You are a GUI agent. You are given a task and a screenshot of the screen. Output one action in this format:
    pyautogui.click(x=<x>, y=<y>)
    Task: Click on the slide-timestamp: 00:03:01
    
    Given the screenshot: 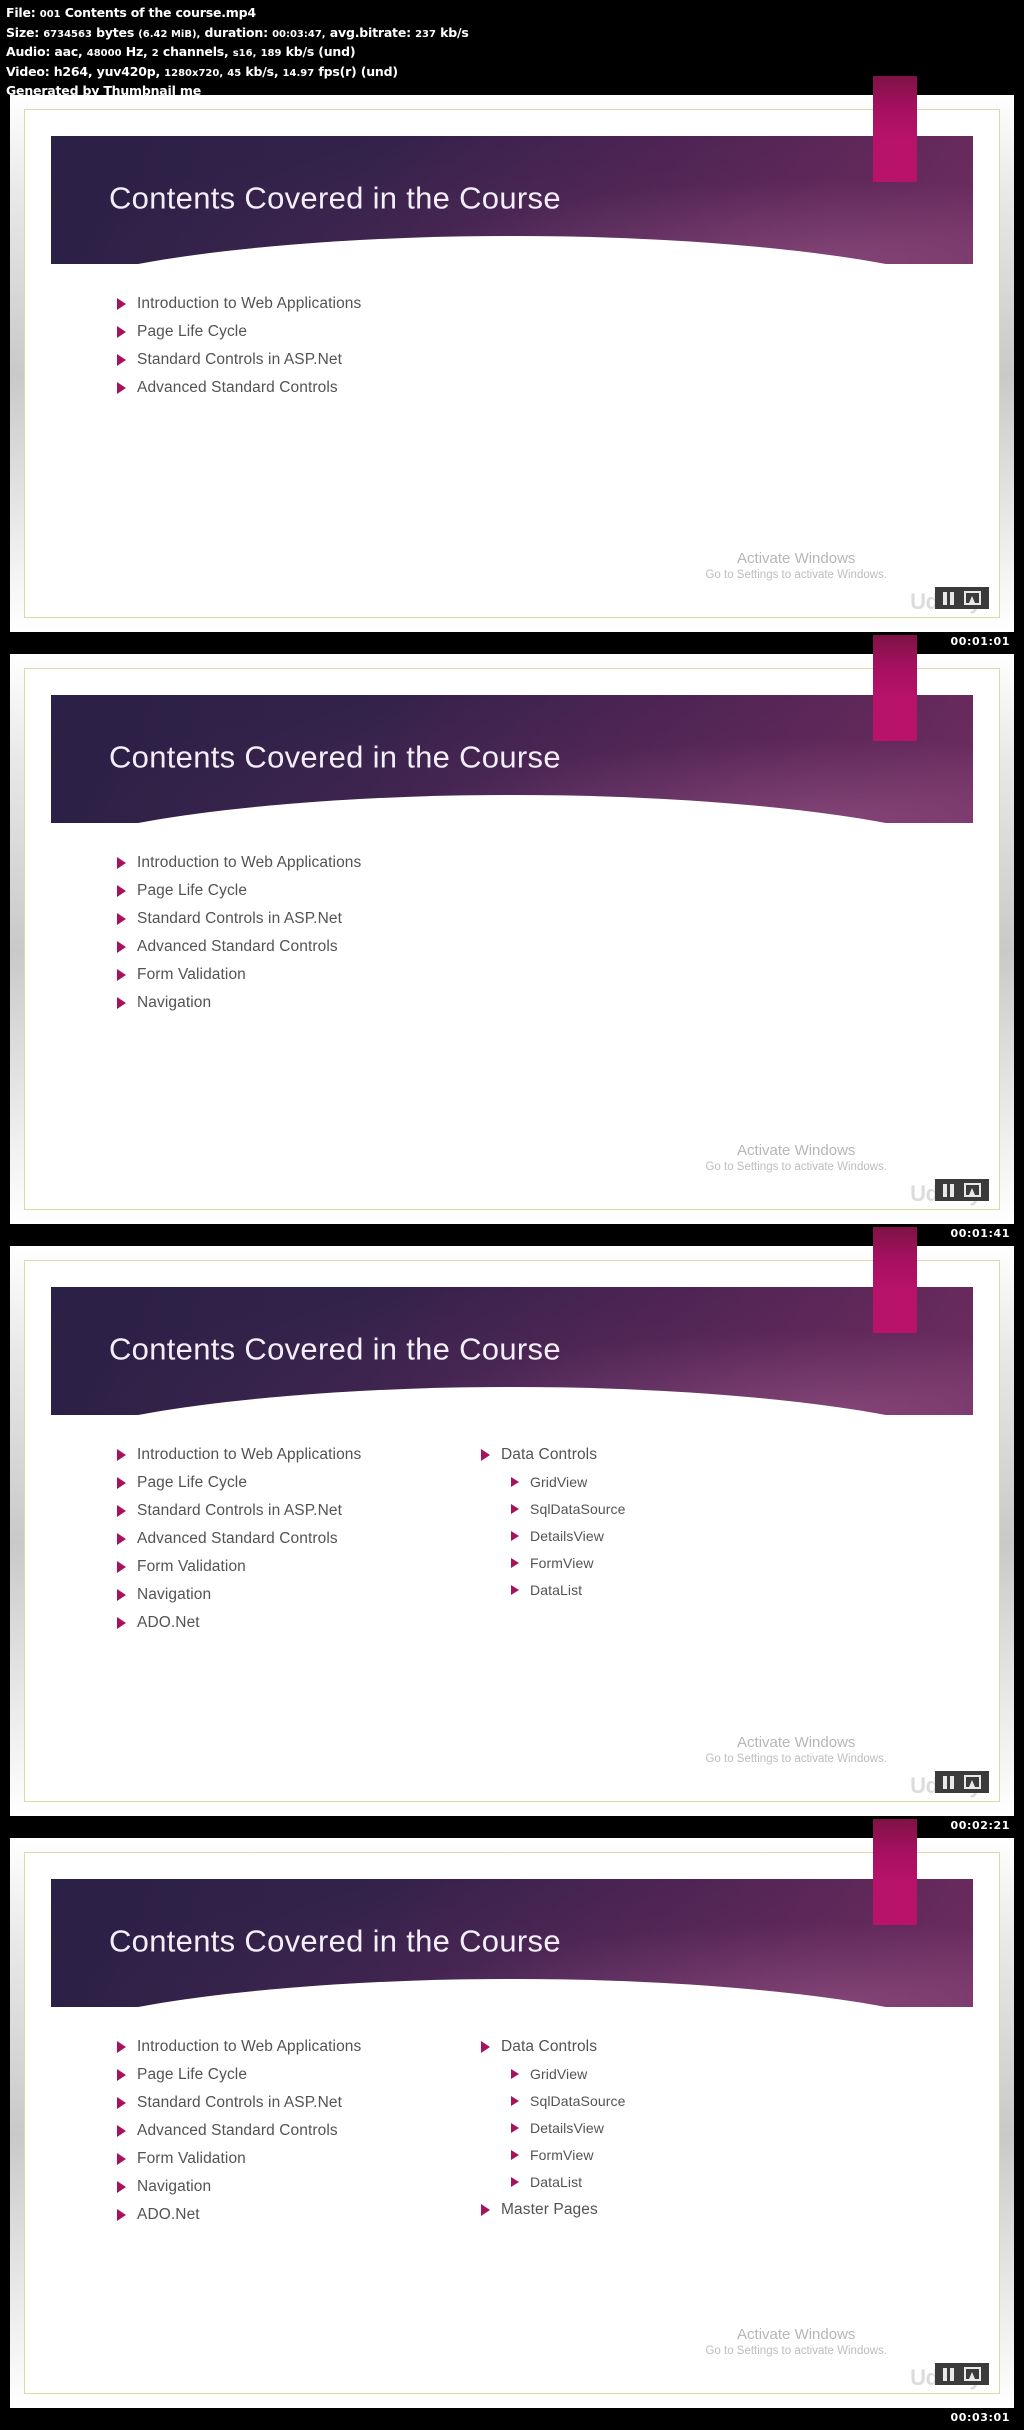 What is the action you would take?
    pyautogui.click(x=980, y=2417)
    